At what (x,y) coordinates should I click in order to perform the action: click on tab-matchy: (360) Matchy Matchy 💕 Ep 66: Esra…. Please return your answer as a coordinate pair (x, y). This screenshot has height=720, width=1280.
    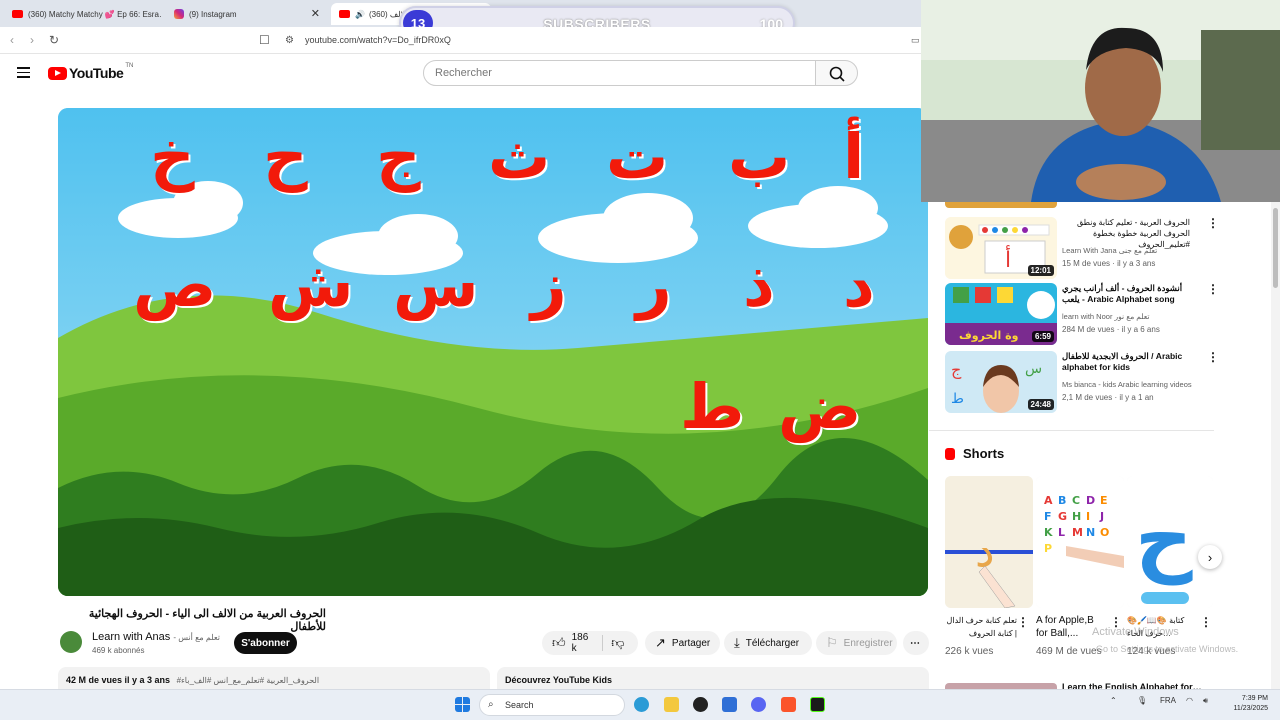
    Looking at the image, I should click on (83, 14).